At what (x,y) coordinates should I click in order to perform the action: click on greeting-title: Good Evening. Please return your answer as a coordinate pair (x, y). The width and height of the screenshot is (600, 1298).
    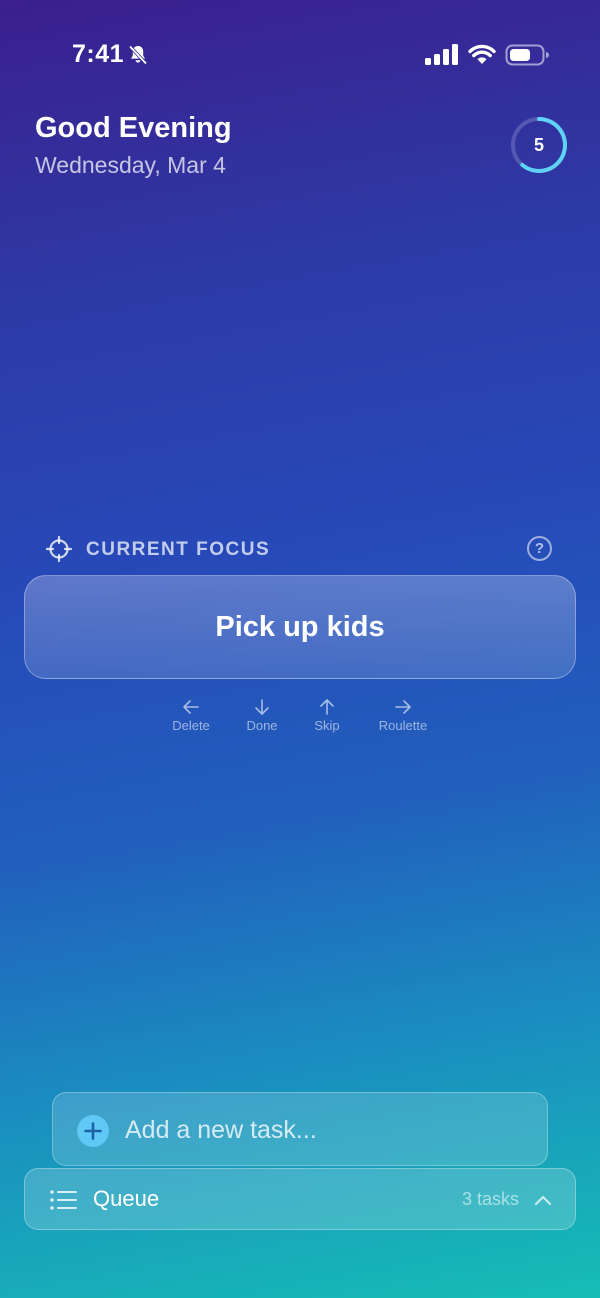
    Looking at the image, I should click on (133, 128).